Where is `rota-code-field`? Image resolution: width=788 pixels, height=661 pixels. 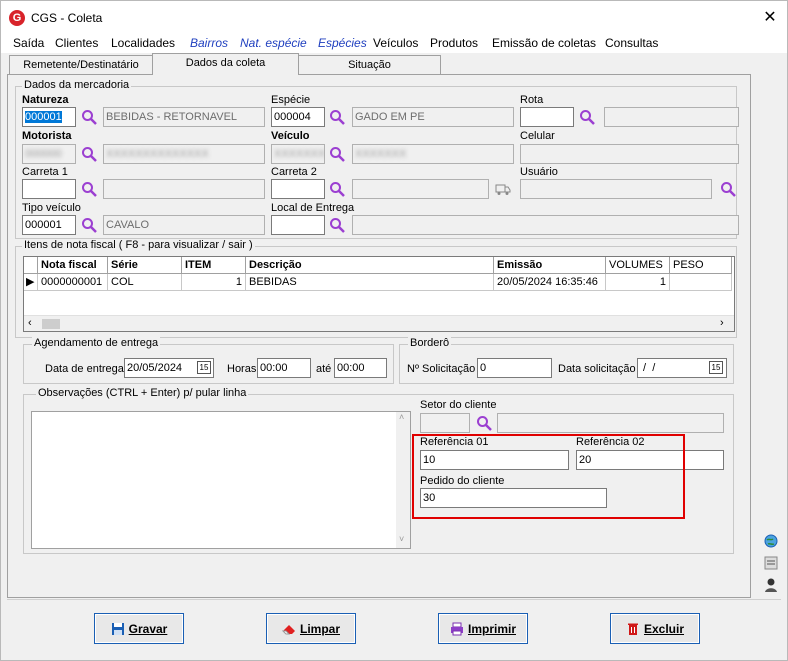
rota-code-field is located at coordinates (547, 117).